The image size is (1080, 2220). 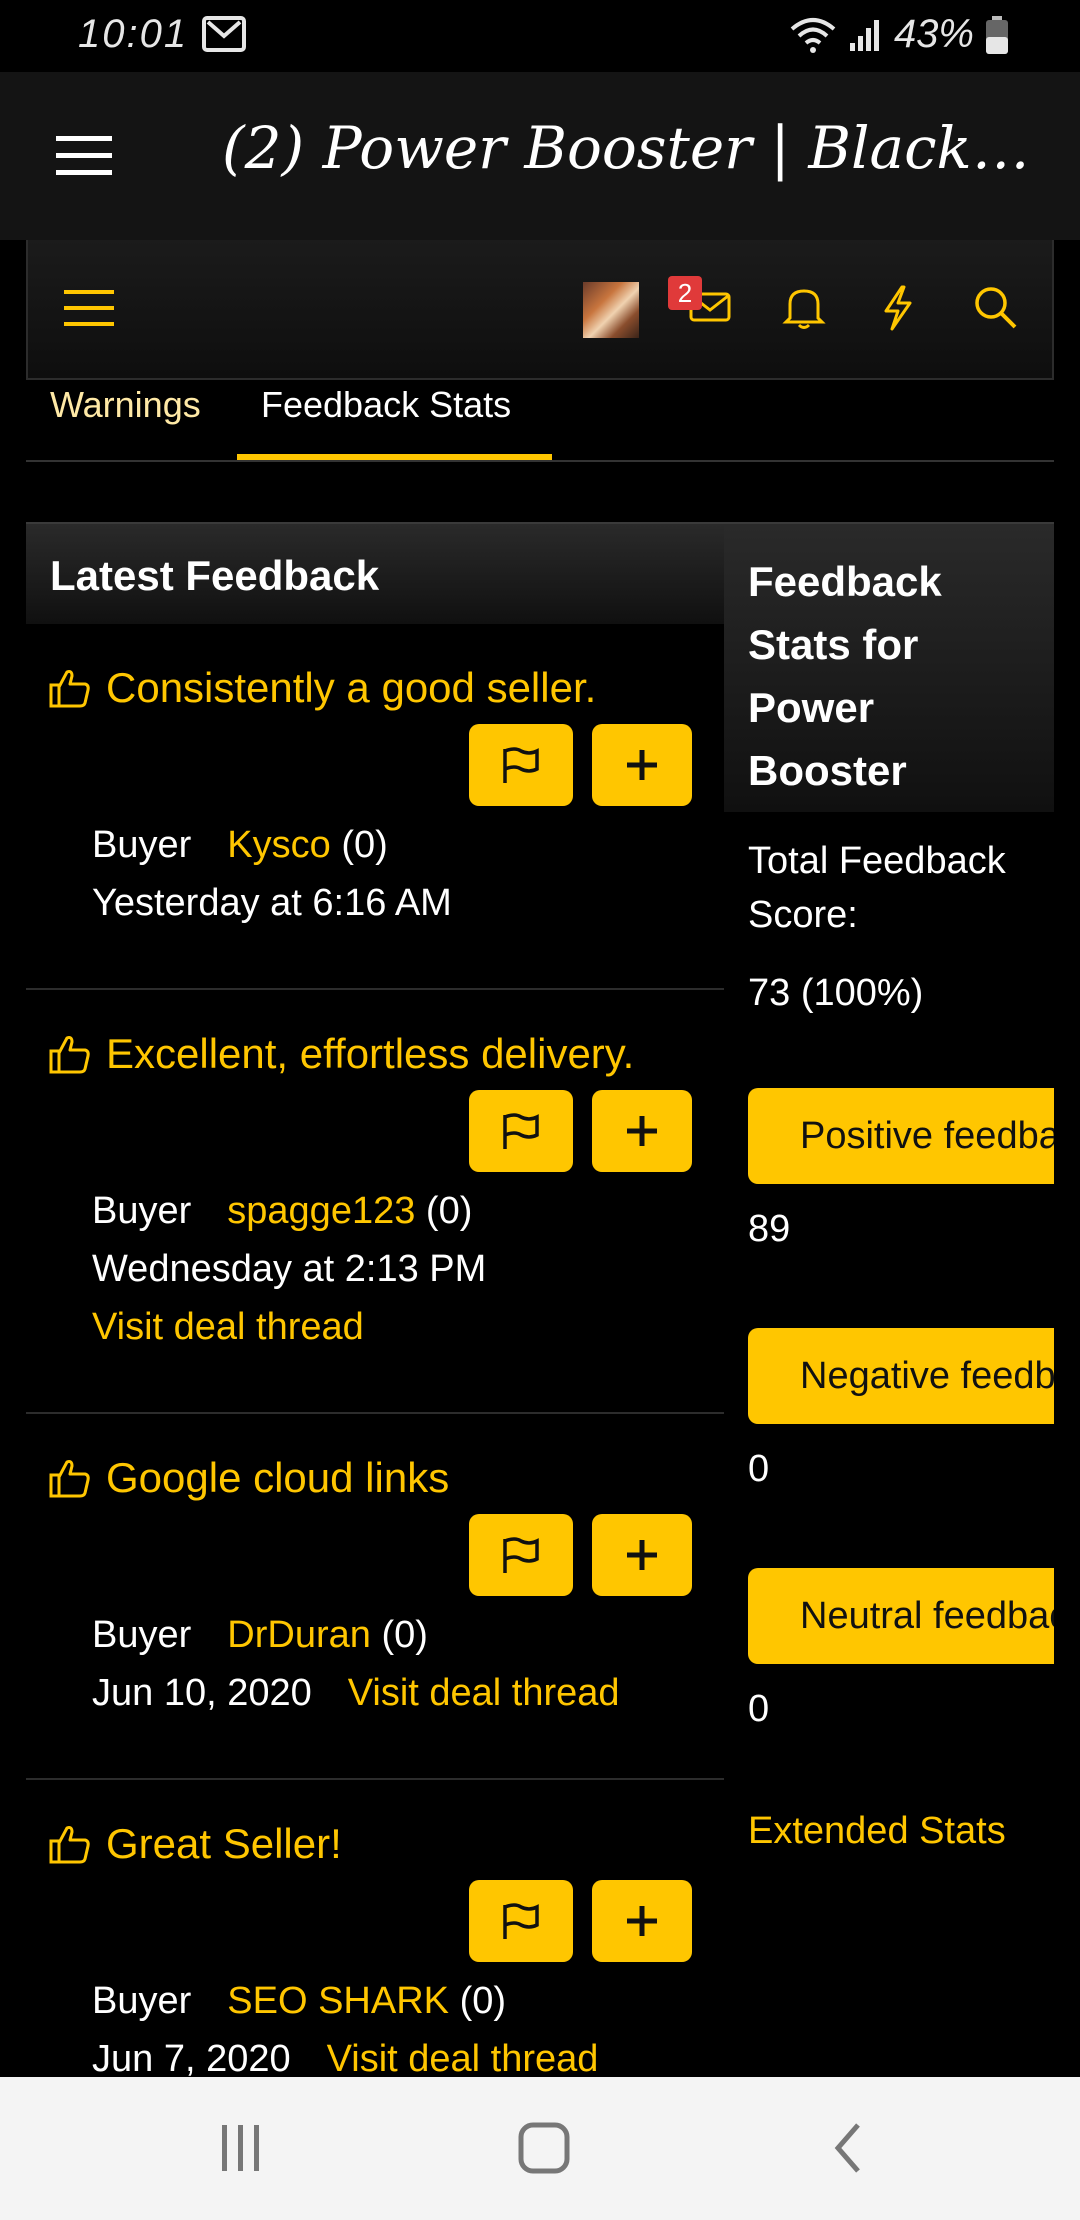 I want to click on feedback-title: Excellent, effortless delivery., so click(x=341, y=1054).